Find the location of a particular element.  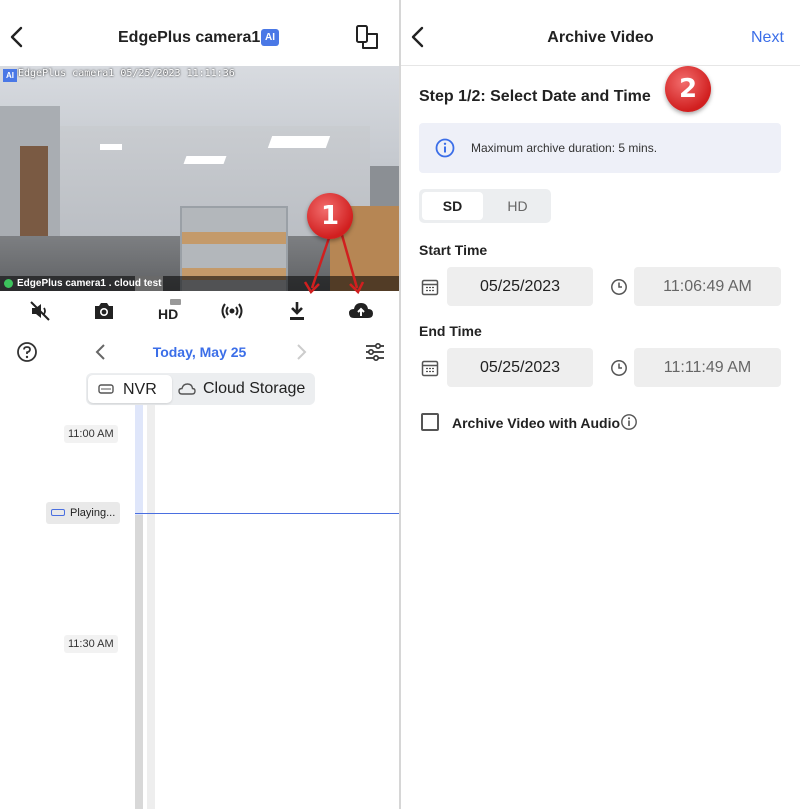

tab-nvr: NVR is located at coordinates (130, 389).